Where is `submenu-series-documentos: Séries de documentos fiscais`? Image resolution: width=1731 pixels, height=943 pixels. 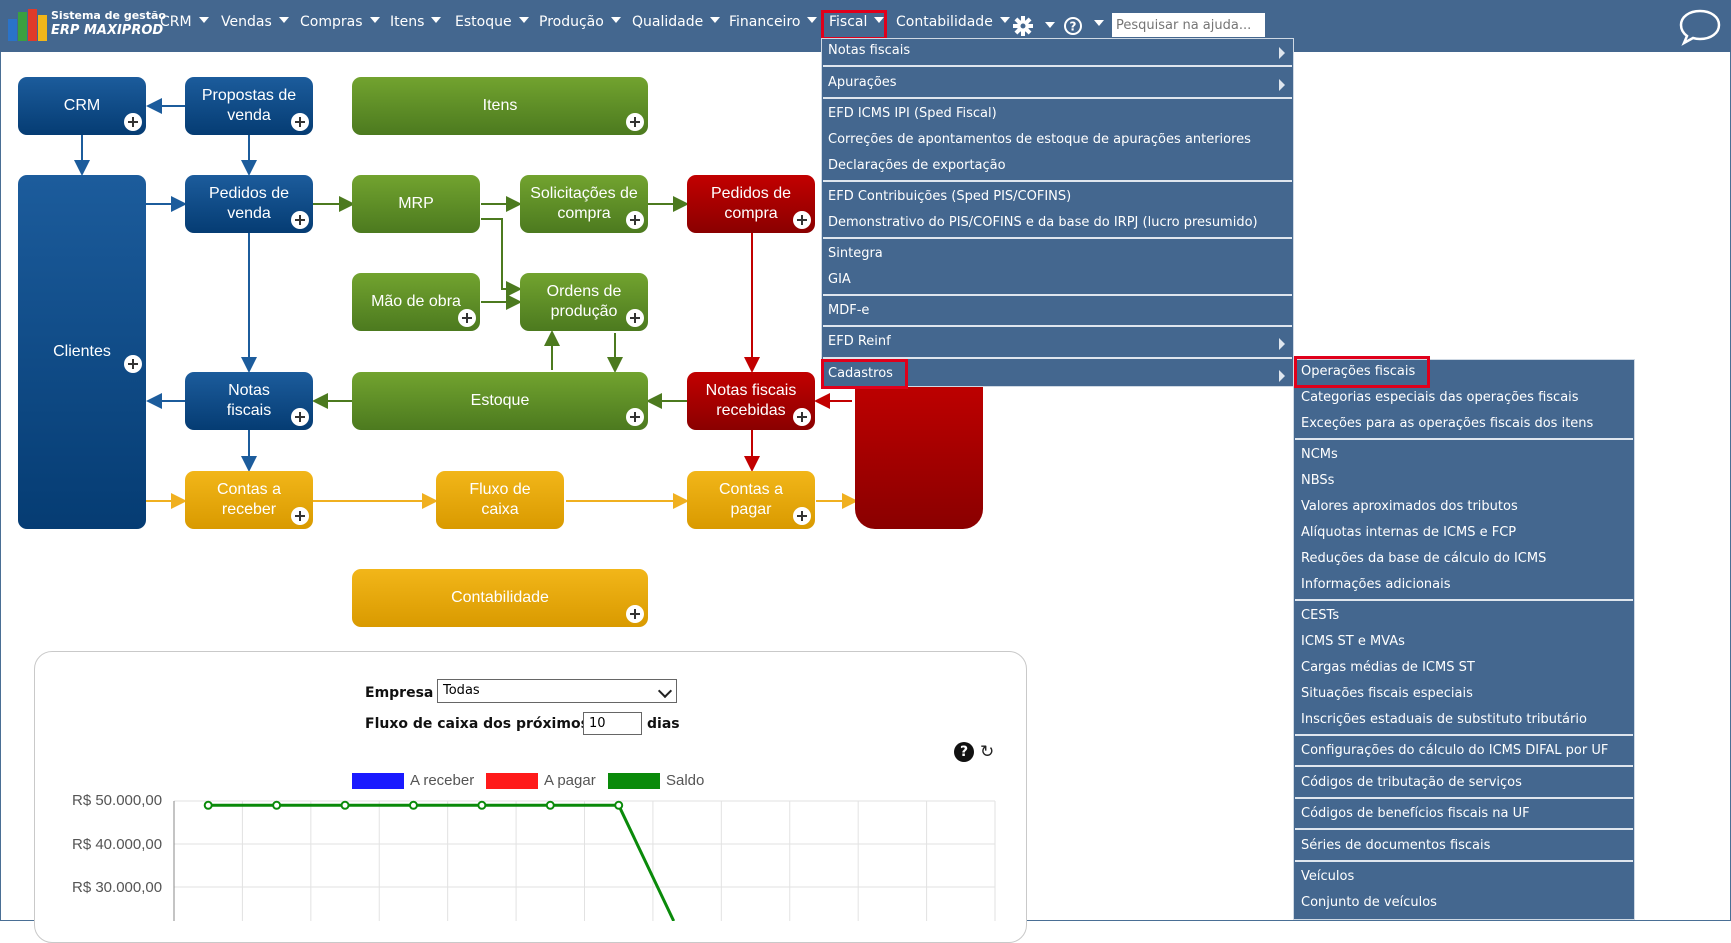 submenu-series-documentos: Séries de documentos fiscais is located at coordinates (1395, 845).